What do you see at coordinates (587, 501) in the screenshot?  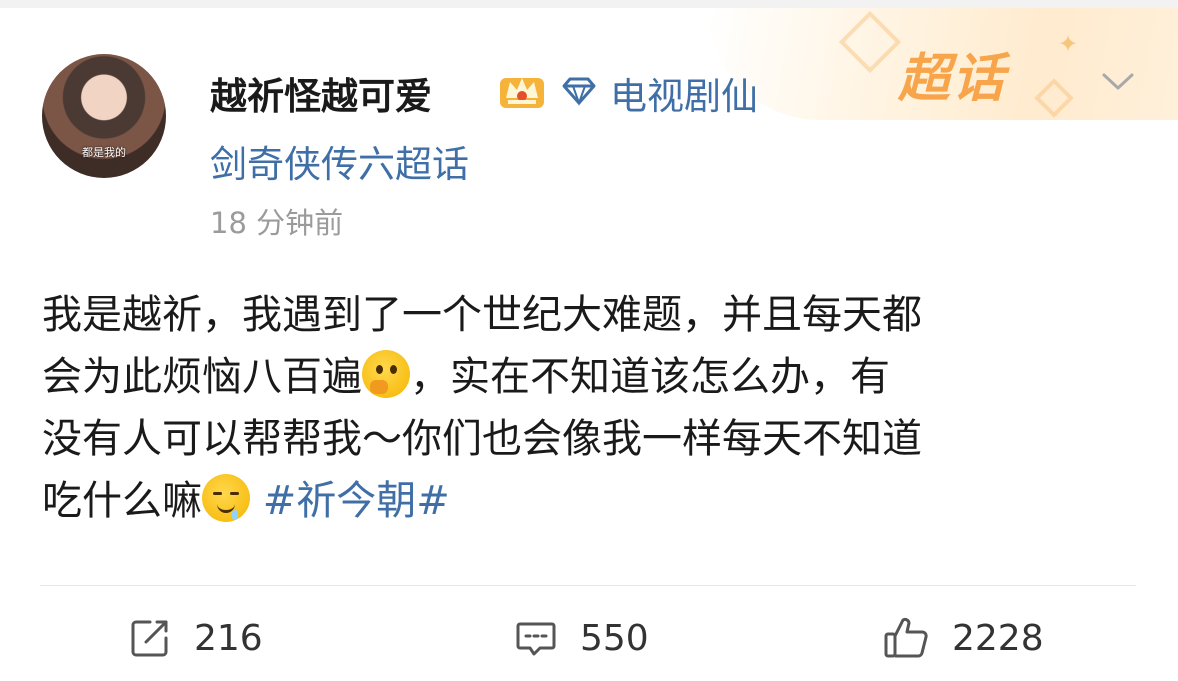 I see `post-text-line: 吃什么嘛 #祈今朝#` at bounding box center [587, 501].